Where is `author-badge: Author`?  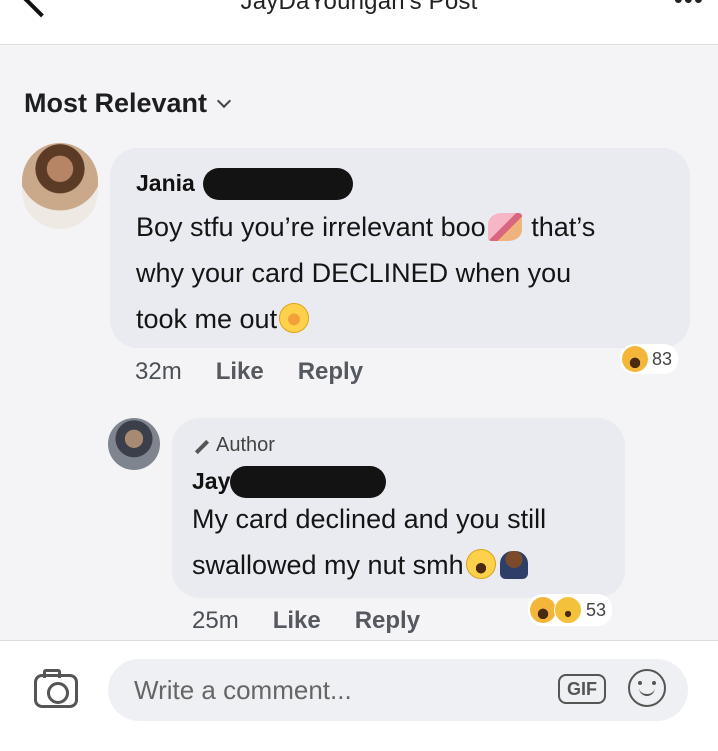
author-badge: Author is located at coordinates (233, 445).